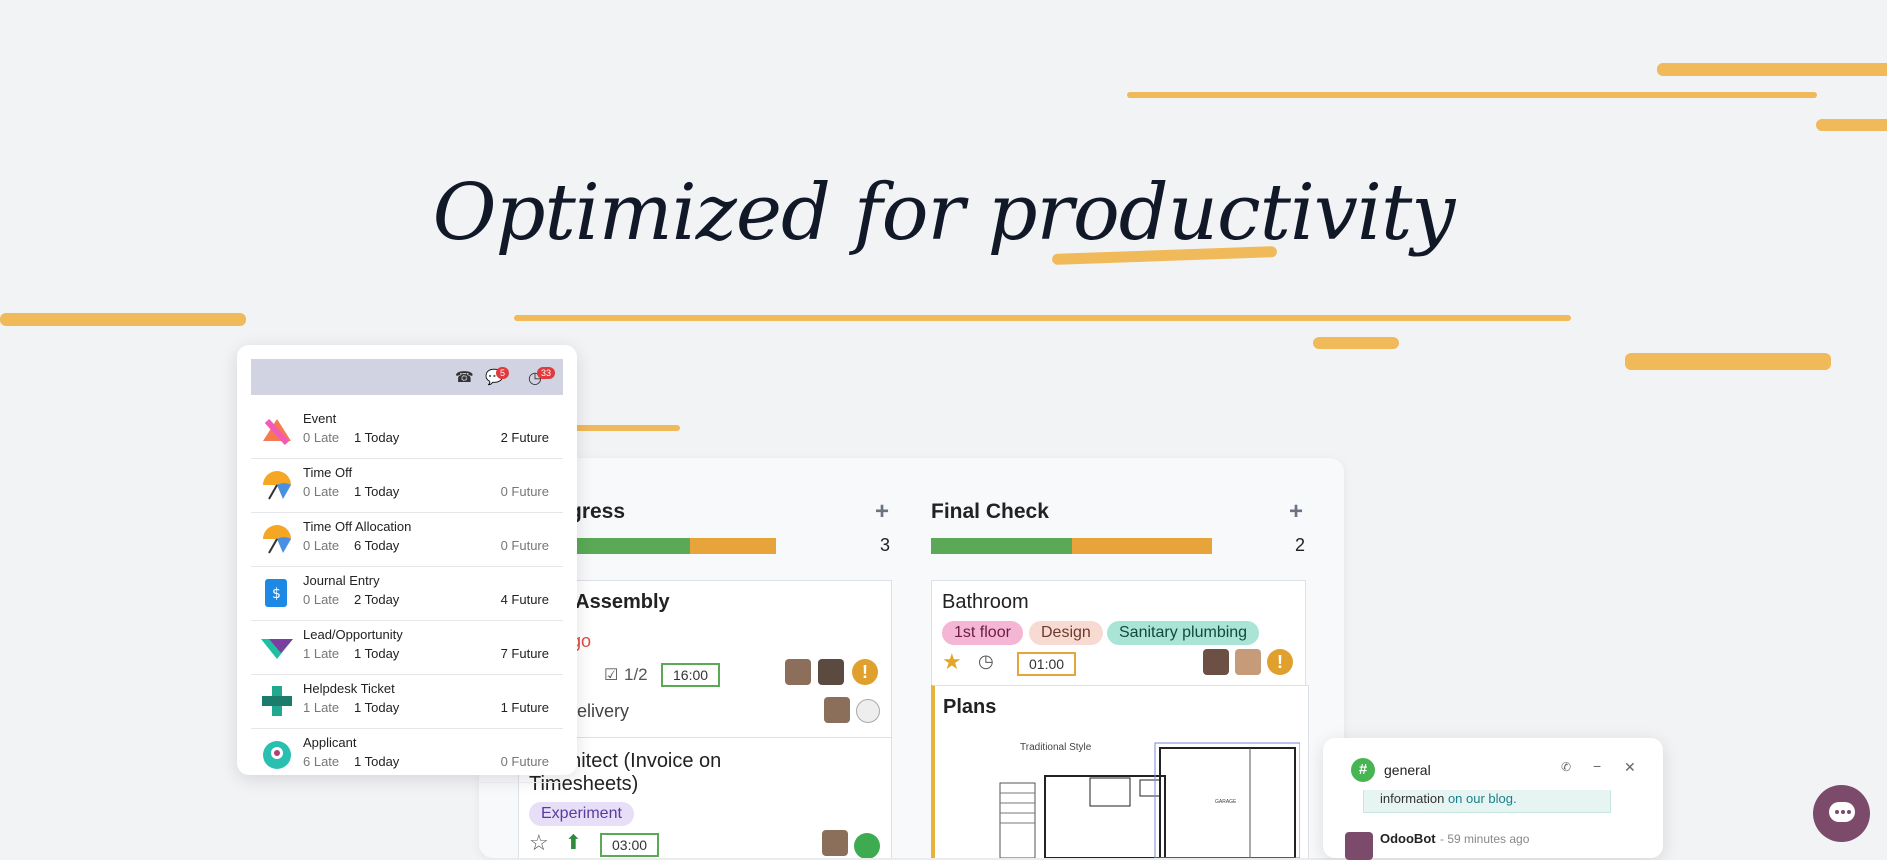 This screenshot has height=860, width=1887. Describe the element at coordinates (1047, 664) in the screenshot. I see `planned-hours: 01:00` at that location.